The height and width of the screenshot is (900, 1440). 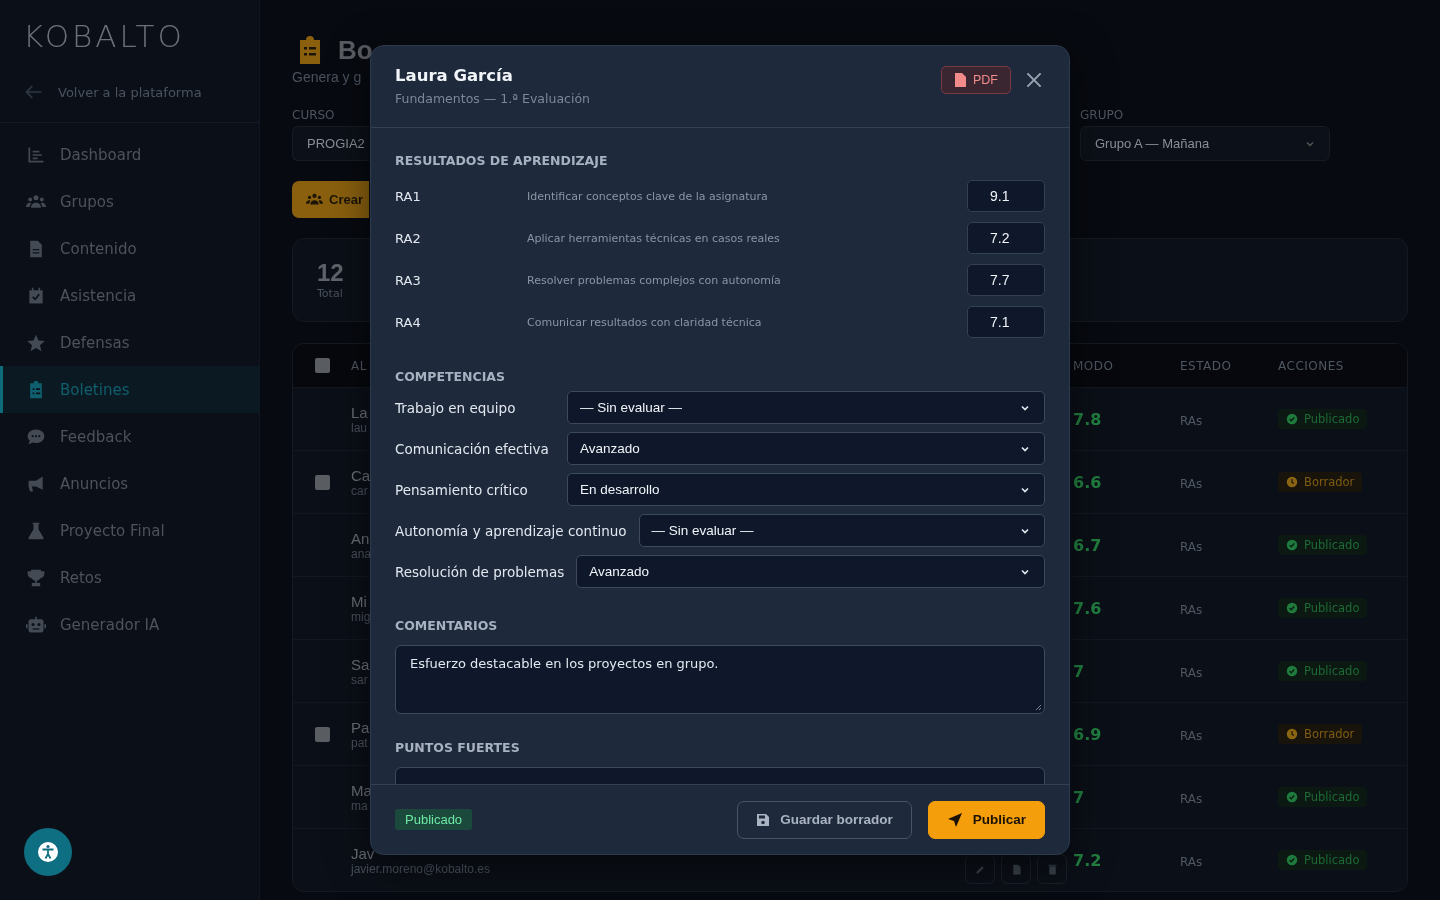 What do you see at coordinates (359, 601) in the screenshot?
I see `student-name: Mi` at bounding box center [359, 601].